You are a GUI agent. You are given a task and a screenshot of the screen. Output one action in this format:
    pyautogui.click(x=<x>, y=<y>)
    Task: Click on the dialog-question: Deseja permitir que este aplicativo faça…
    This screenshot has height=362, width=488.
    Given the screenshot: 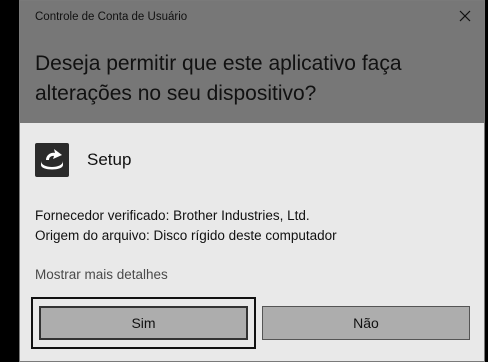 What is the action you would take?
    pyautogui.click(x=218, y=78)
    